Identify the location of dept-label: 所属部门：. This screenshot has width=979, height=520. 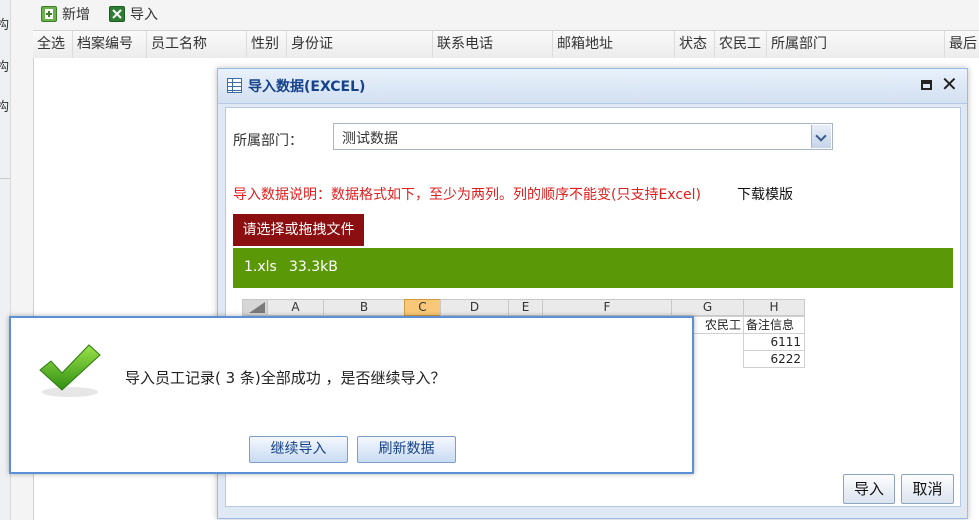
(268, 141).